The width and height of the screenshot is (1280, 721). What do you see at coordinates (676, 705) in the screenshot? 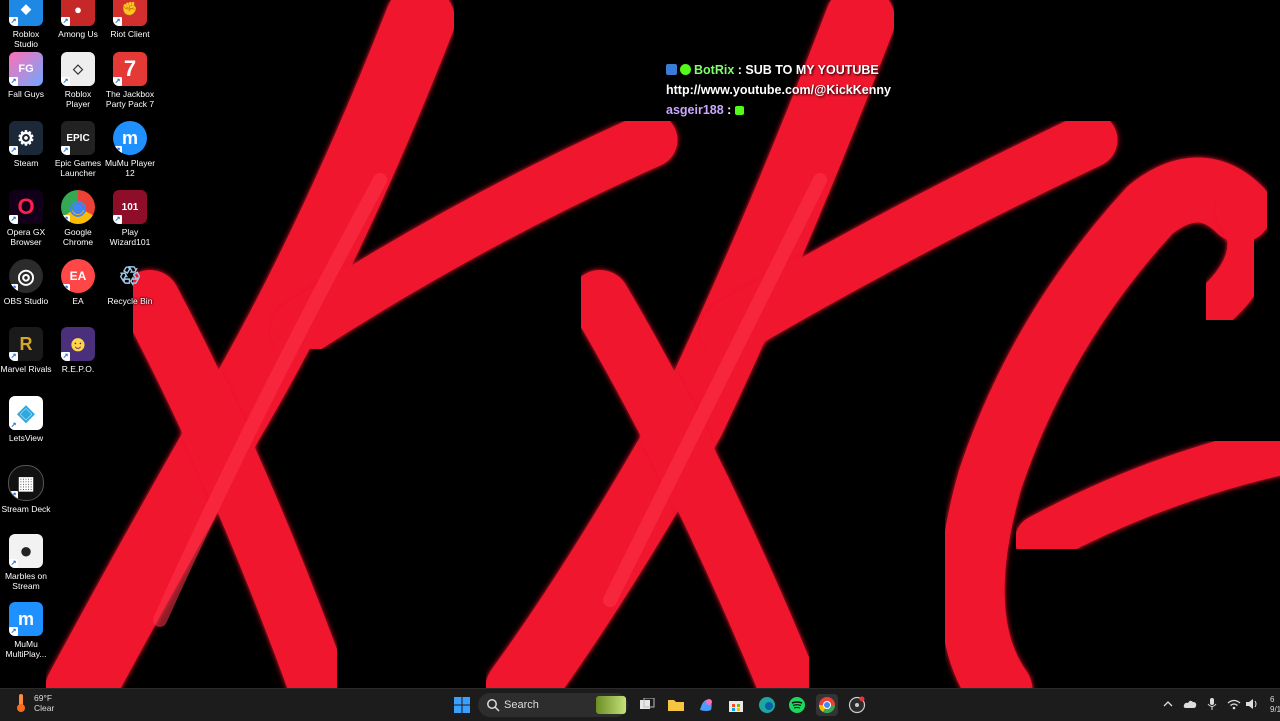
I see `file-explorer-button` at bounding box center [676, 705].